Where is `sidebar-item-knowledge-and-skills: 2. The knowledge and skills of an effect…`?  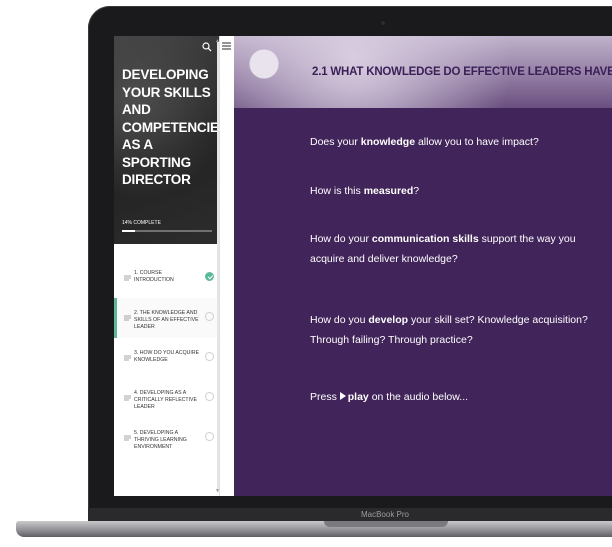 sidebar-item-knowledge-and-skills: 2. The knowledge and skills of an effect… is located at coordinates (166, 318).